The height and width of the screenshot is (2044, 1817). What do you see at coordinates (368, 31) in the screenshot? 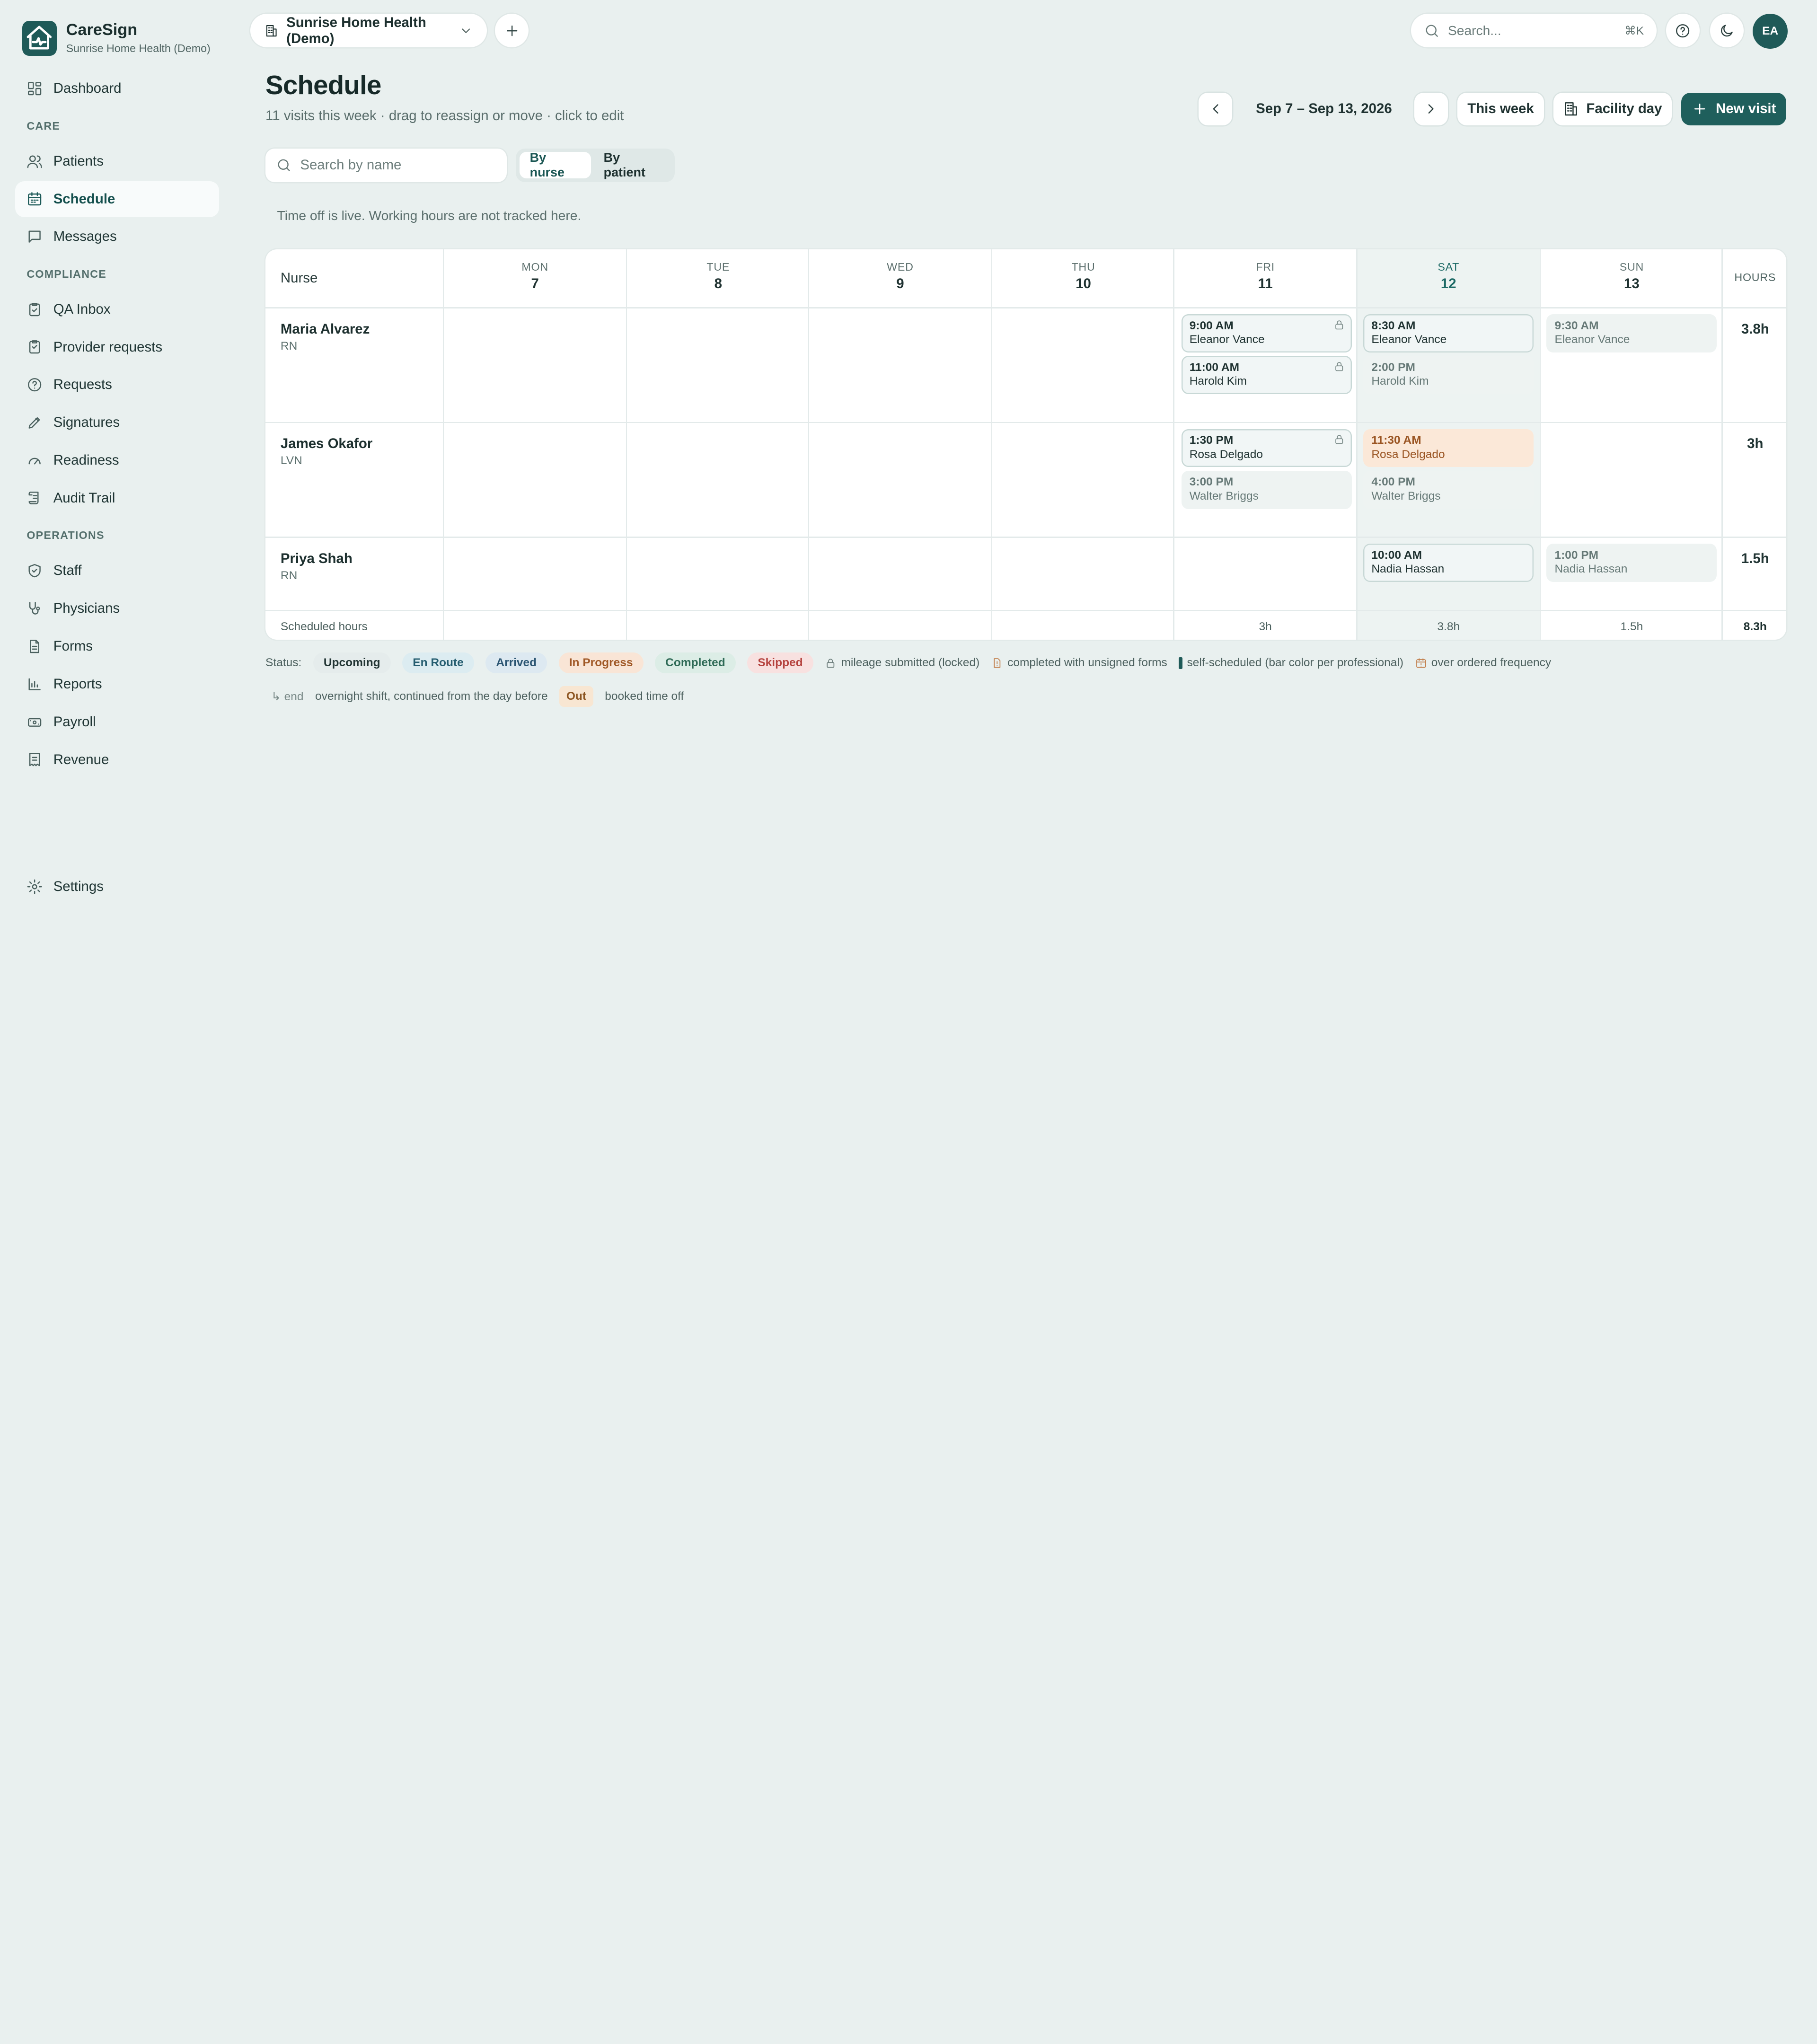
I see `org-switcher: Sunrise Home Health (Demo)` at bounding box center [368, 31].